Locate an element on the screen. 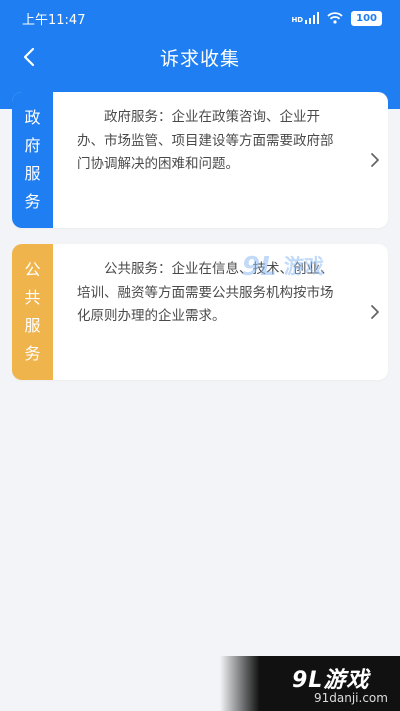 The height and width of the screenshot is (711, 400). hd-label: HD is located at coordinates (297, 20).